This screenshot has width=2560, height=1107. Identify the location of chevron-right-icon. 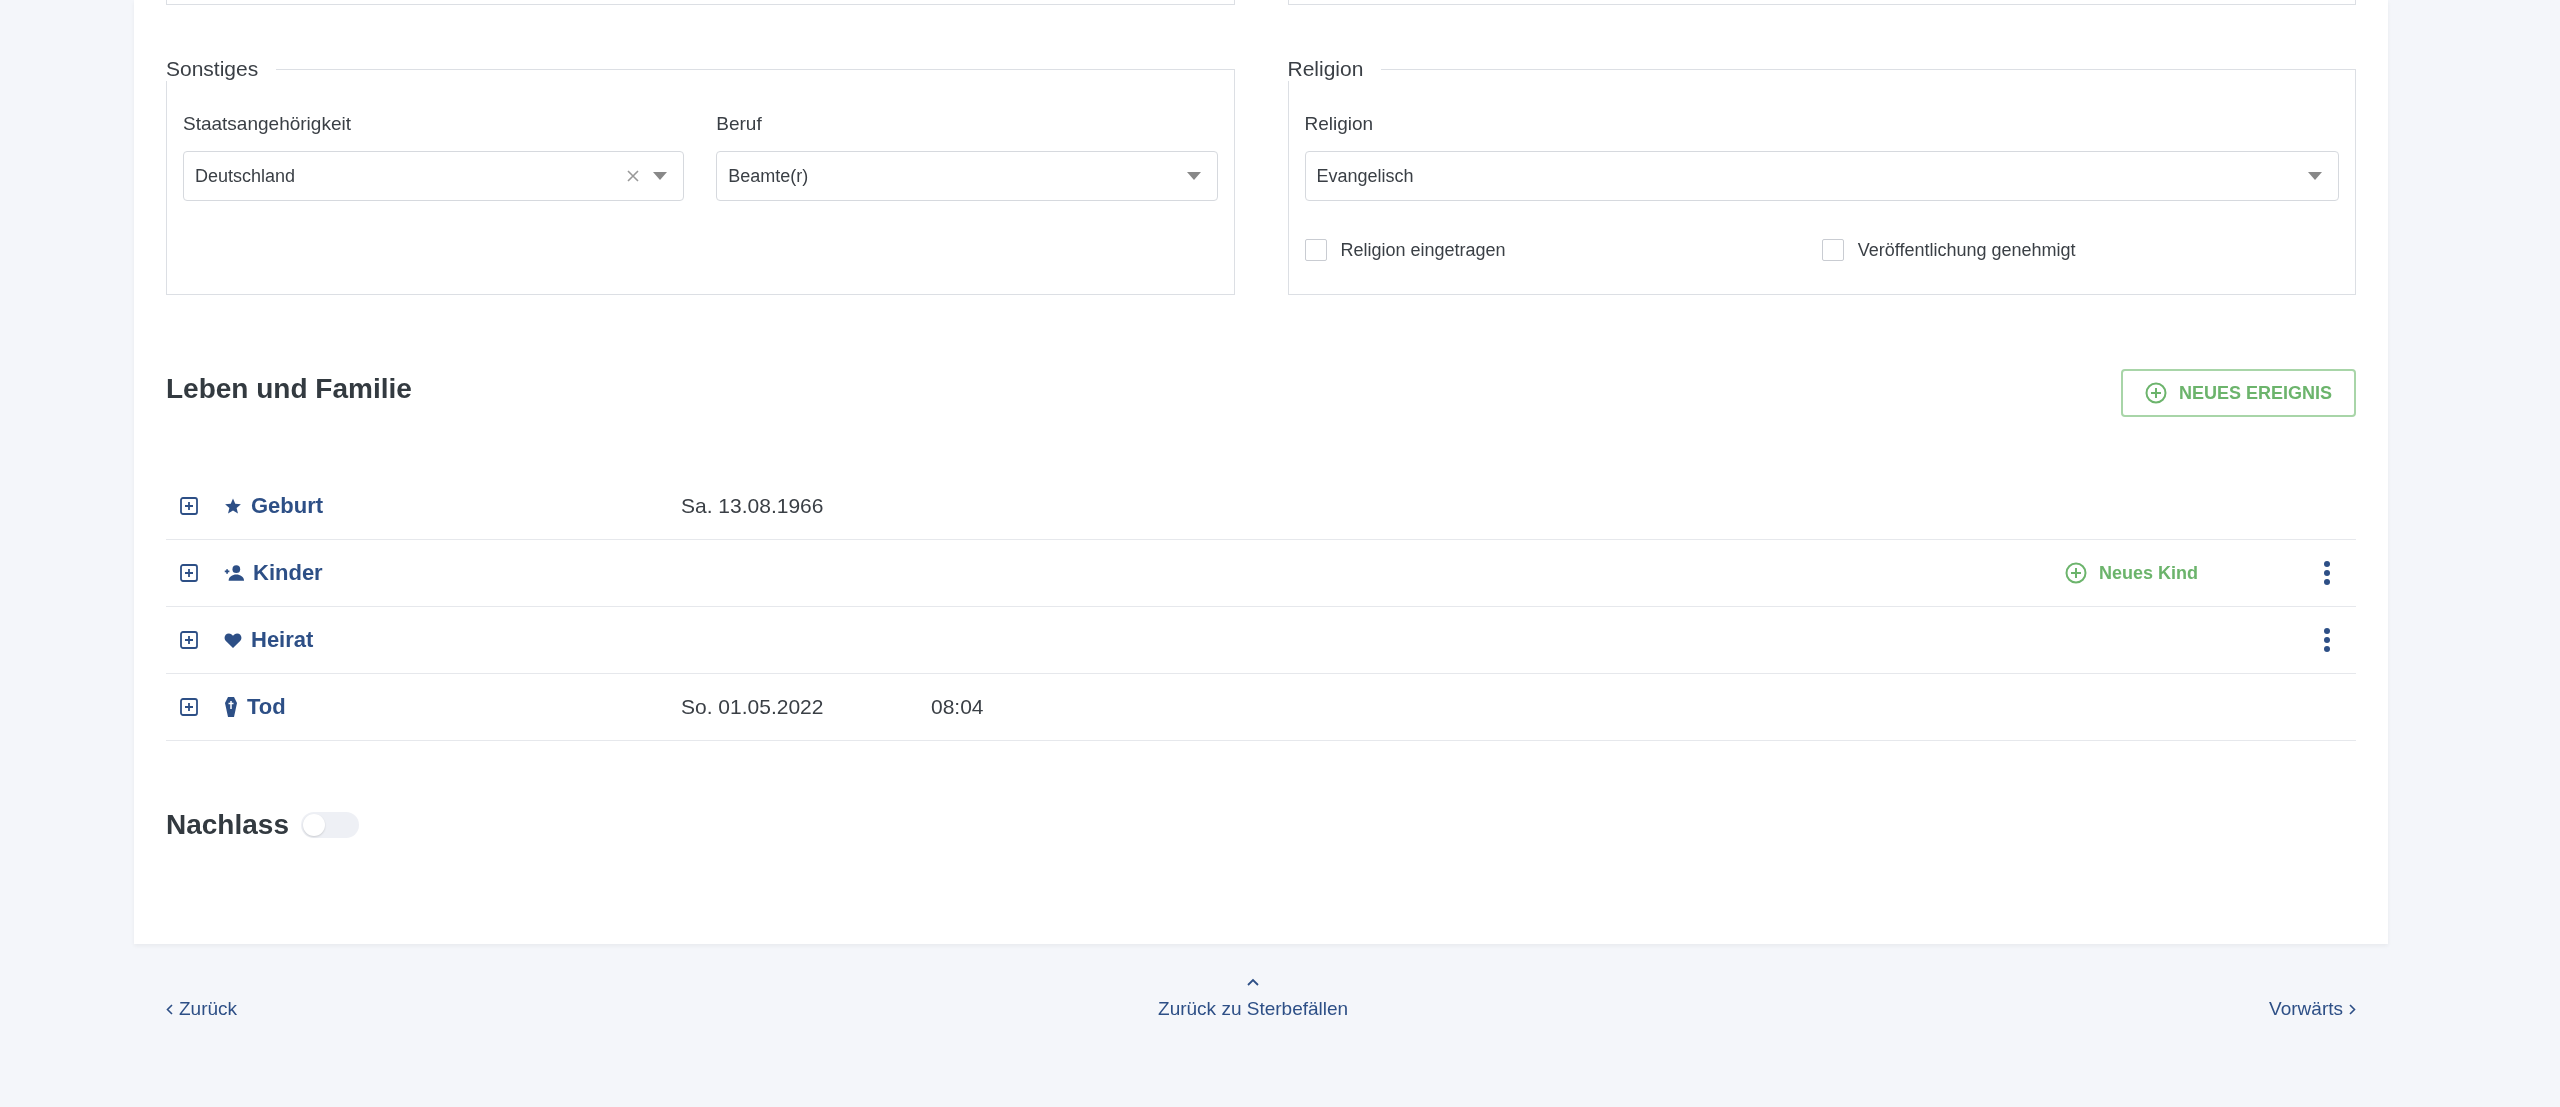
(2352, 1009).